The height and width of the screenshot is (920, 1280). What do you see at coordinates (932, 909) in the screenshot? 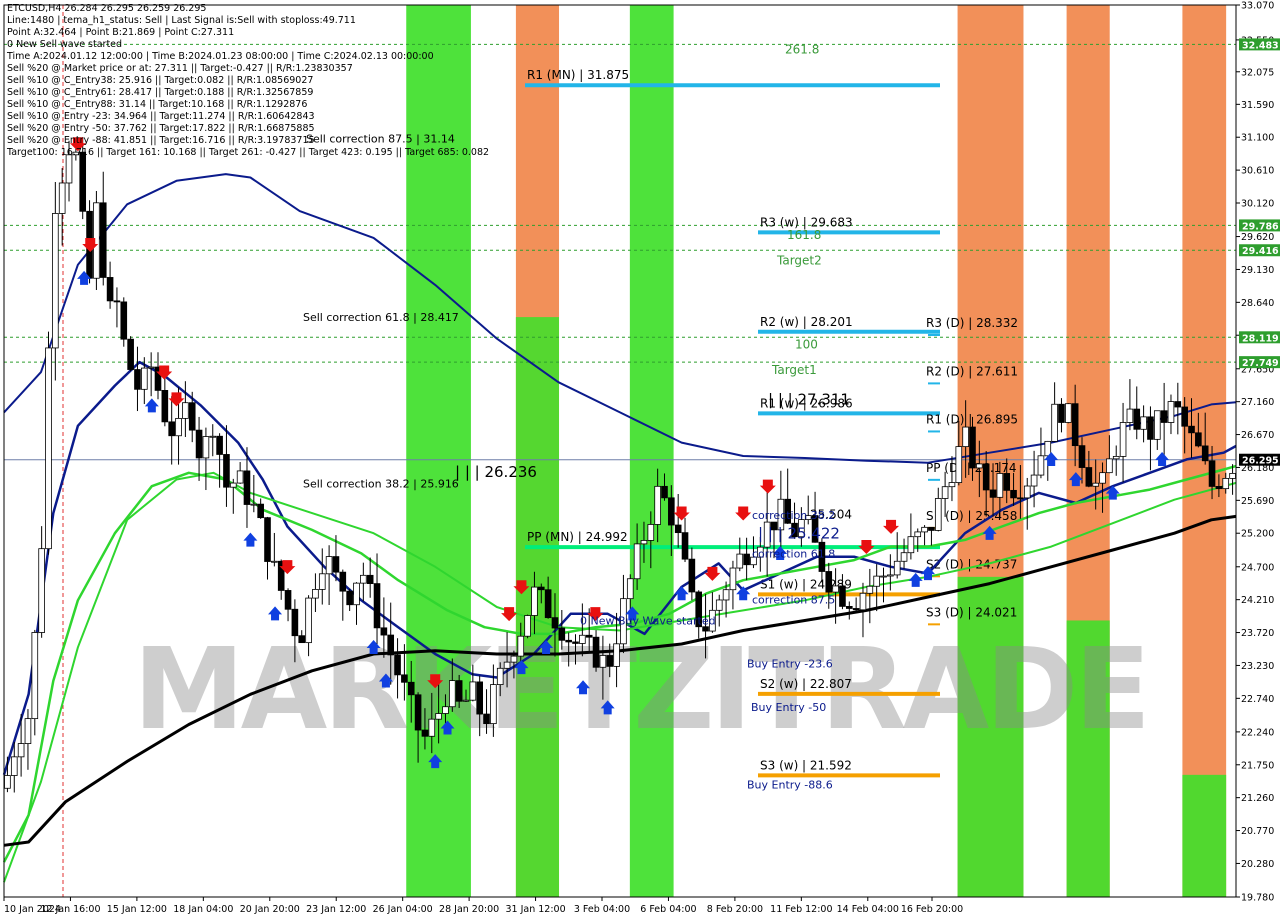
I see `x-tick-label: 16 Feb 20:00` at bounding box center [932, 909].